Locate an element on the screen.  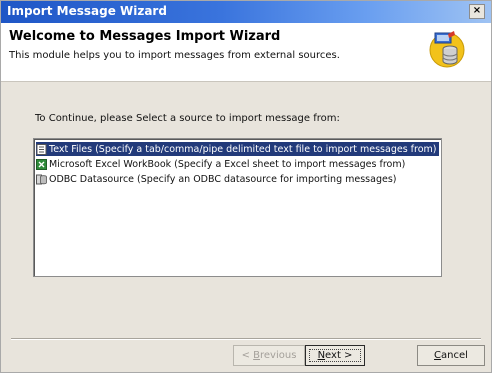
window-title: Import Message Wizard is located at coordinates (87, 11).